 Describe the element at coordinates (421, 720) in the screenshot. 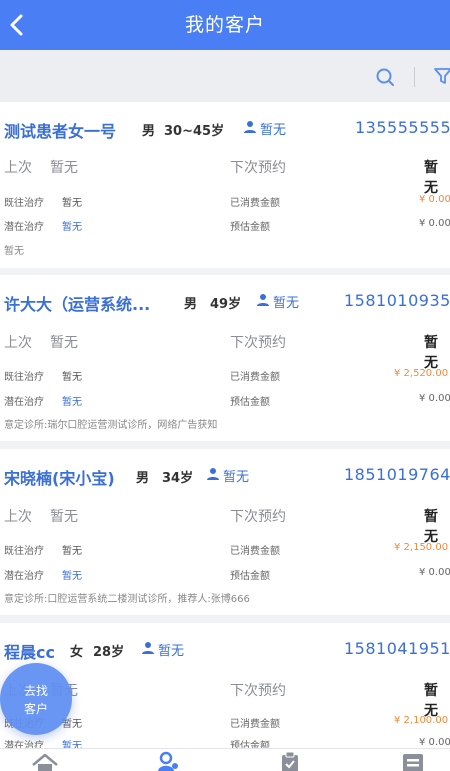

I see `paid-amount-value: ¥ 2,100.00` at that location.